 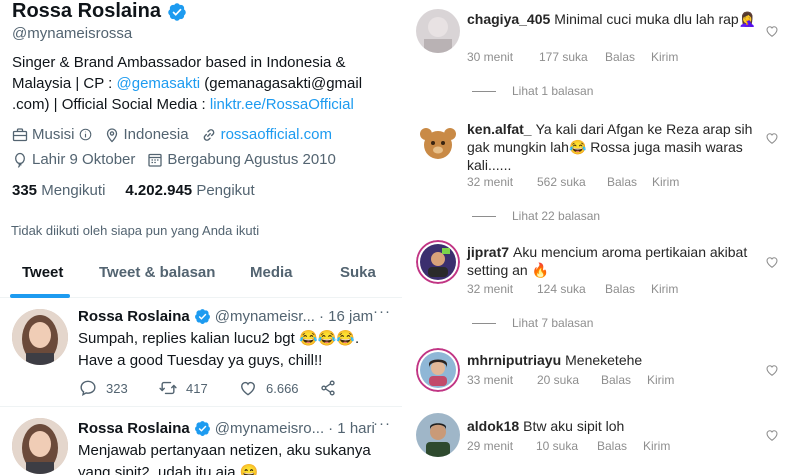 I want to click on link-icon, so click(x=208, y=134).